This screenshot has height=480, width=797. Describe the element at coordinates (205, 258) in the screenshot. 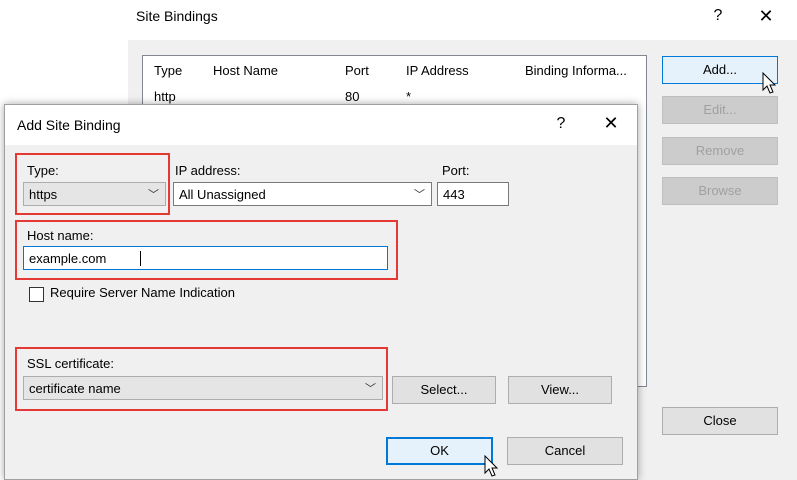

I see `host-name-input: example.com` at that location.